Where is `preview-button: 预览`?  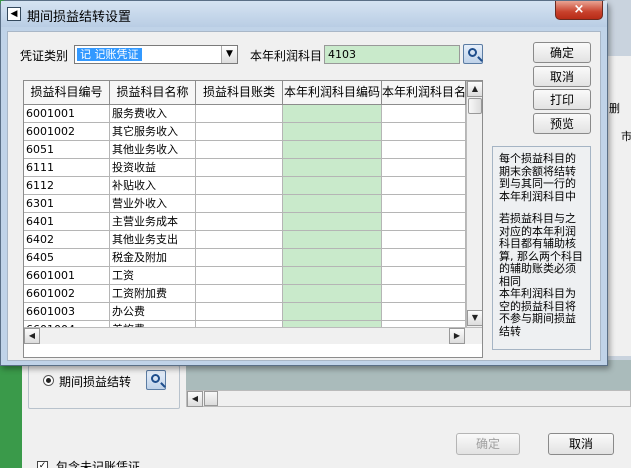 preview-button: 预览 is located at coordinates (562, 123).